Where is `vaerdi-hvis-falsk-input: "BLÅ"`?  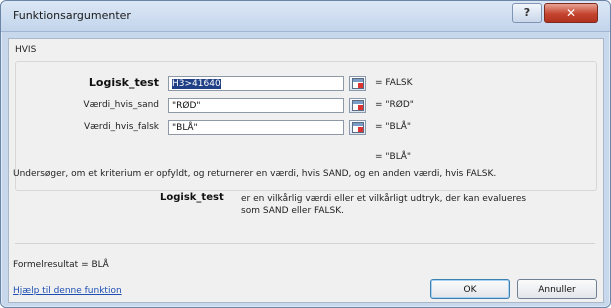
vaerdi-hvis-falsk-input: "BLÅ" is located at coordinates (256, 127).